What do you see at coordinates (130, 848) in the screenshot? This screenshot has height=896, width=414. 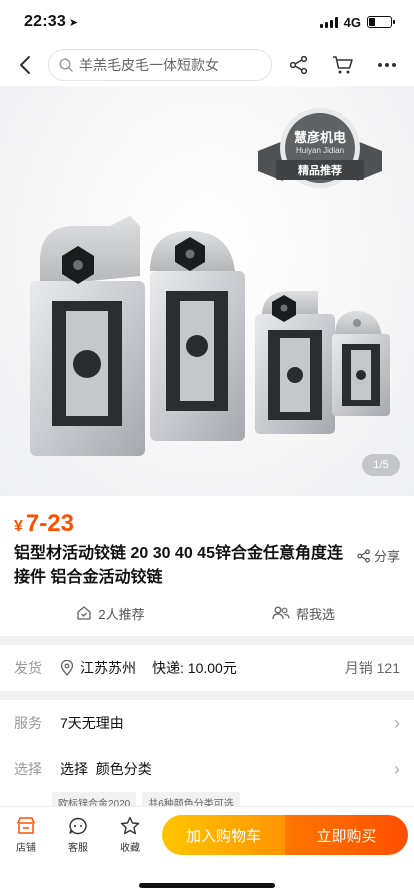 I see `favorite-label: 收藏` at bounding box center [130, 848].